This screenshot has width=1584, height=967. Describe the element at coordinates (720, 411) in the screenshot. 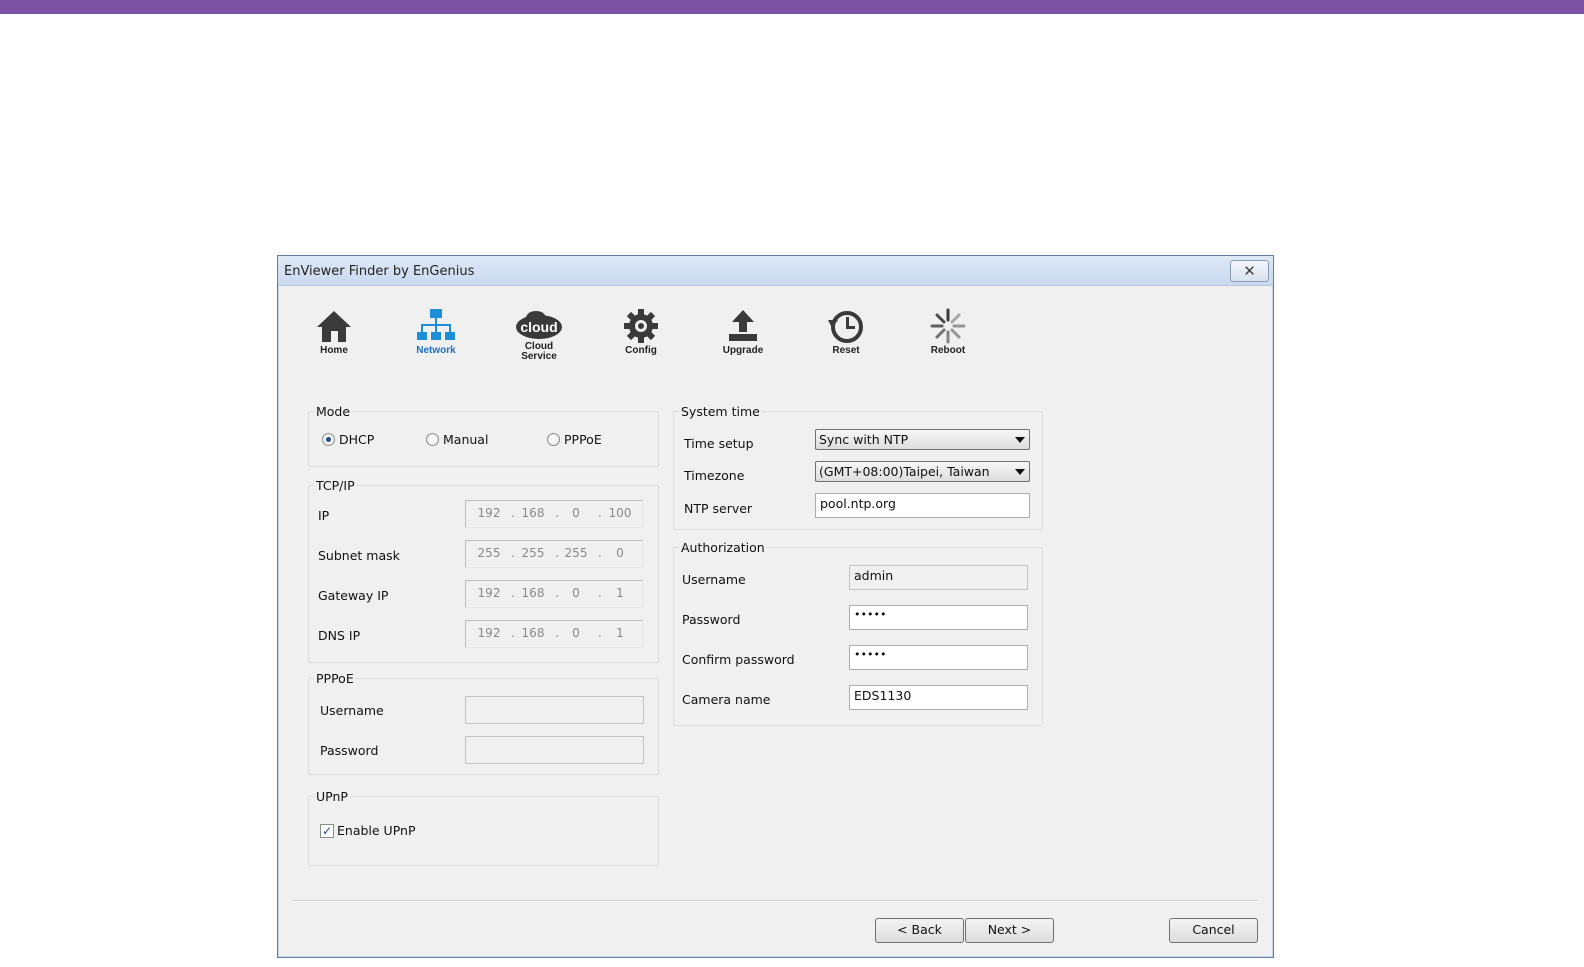

I see `system-time-legend: System time` at that location.